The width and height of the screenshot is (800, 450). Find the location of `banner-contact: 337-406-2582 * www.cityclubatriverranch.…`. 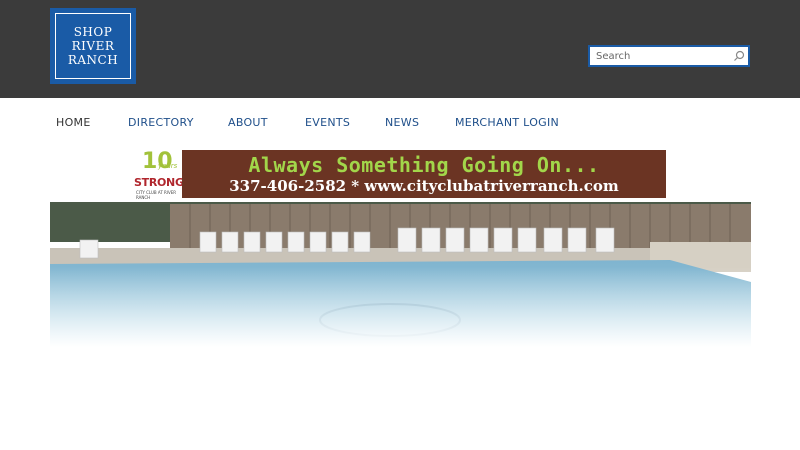

banner-contact: 337-406-2582 * www.cityclubatriverranch.… is located at coordinates (424, 186).